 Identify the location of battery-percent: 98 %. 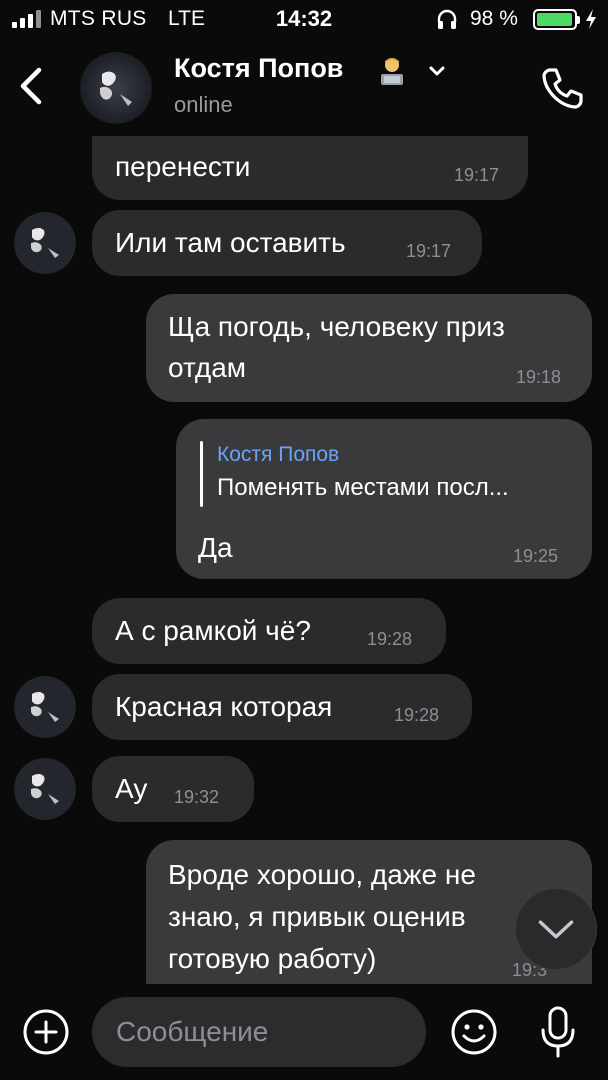
(494, 18).